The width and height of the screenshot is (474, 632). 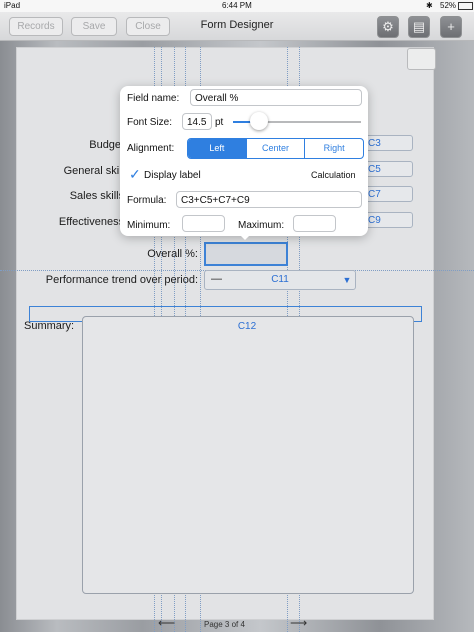 I want to click on status-bar: iPad 6:44 PM ✱ 52%, so click(x=237, y=6).